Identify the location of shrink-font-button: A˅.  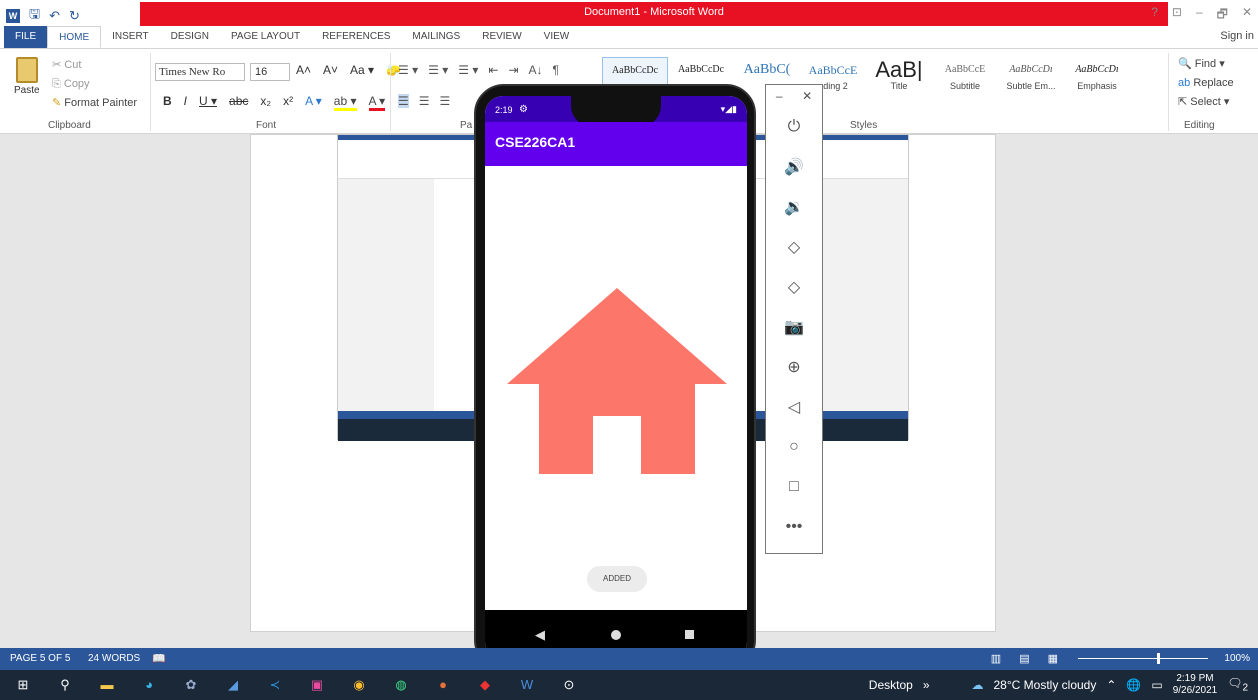
(330, 70).